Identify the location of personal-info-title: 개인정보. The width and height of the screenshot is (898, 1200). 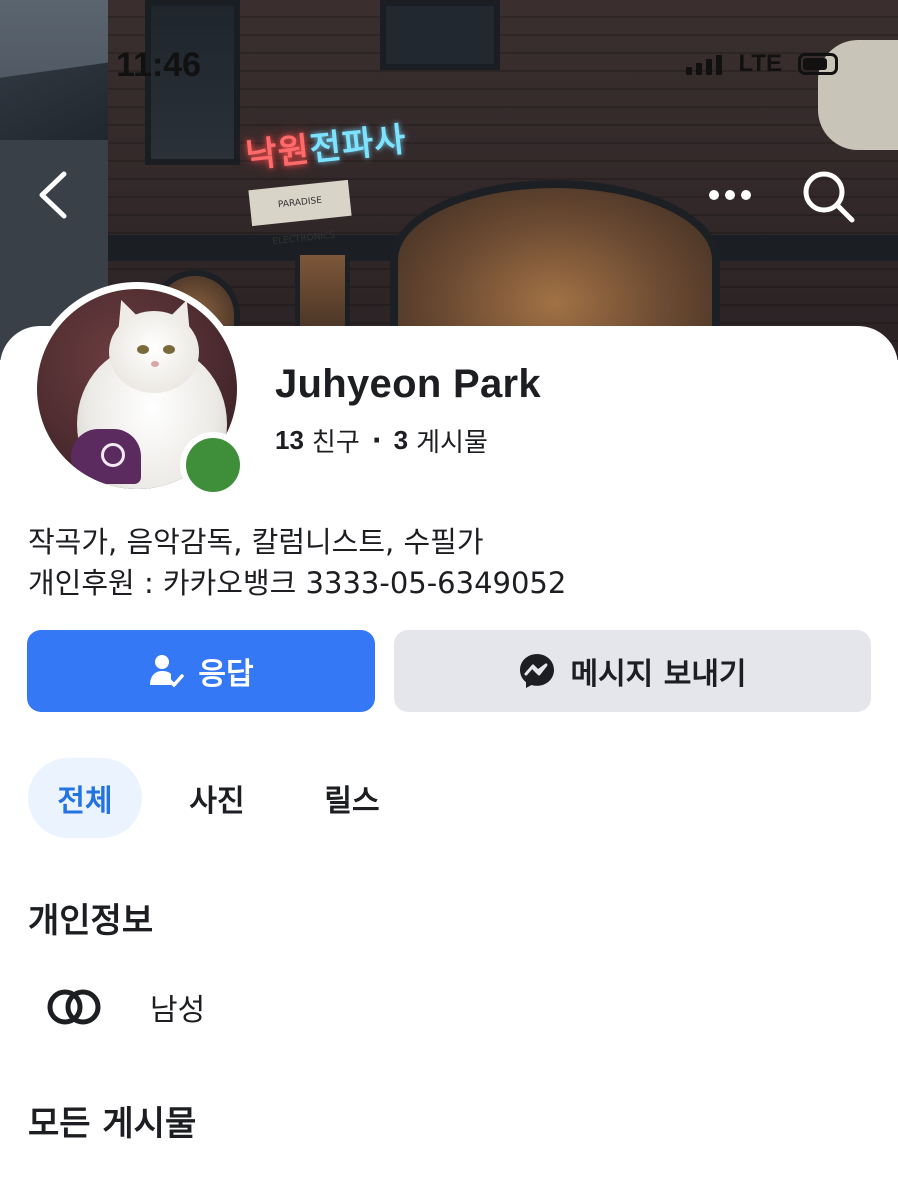
(91, 921).